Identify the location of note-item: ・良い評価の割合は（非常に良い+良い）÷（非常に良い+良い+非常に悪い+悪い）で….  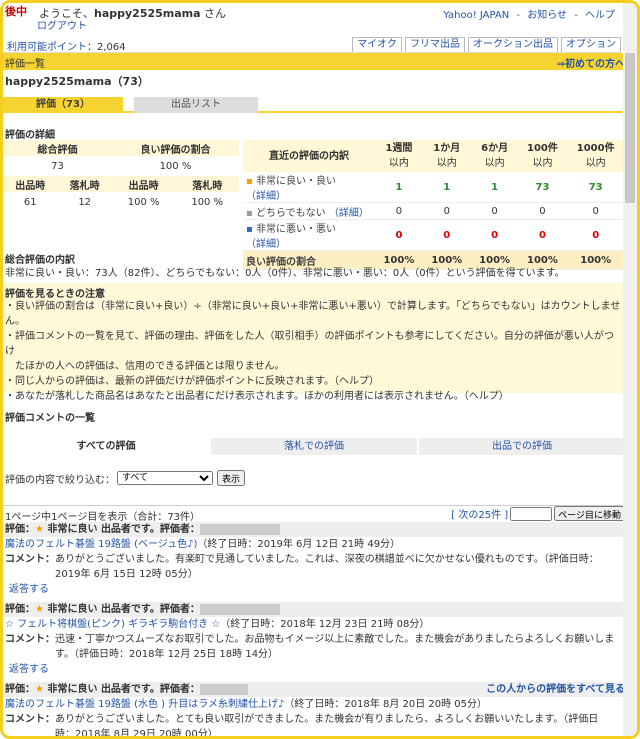
(313, 314).